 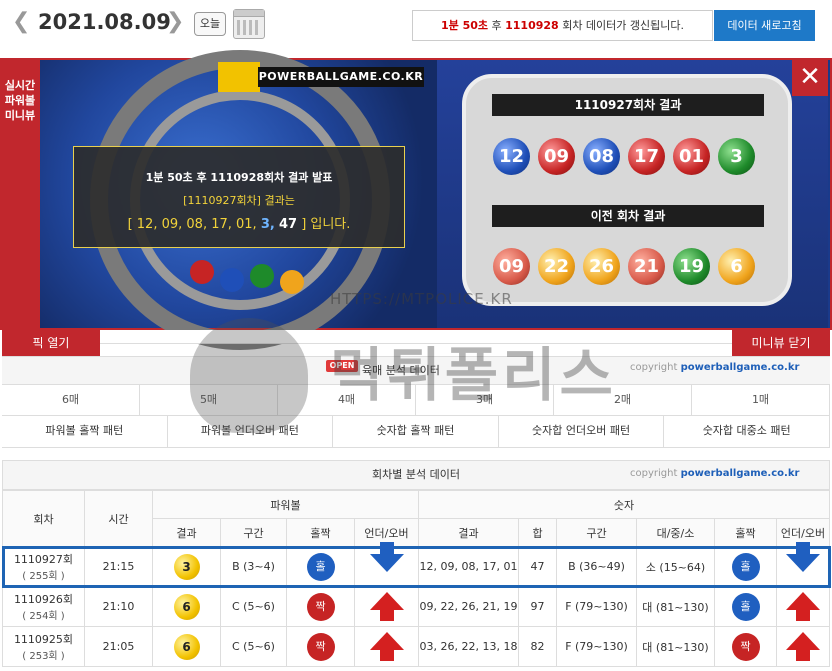 What do you see at coordinates (761, 400) in the screenshot?
I see `count-tab: 1매` at bounding box center [761, 400].